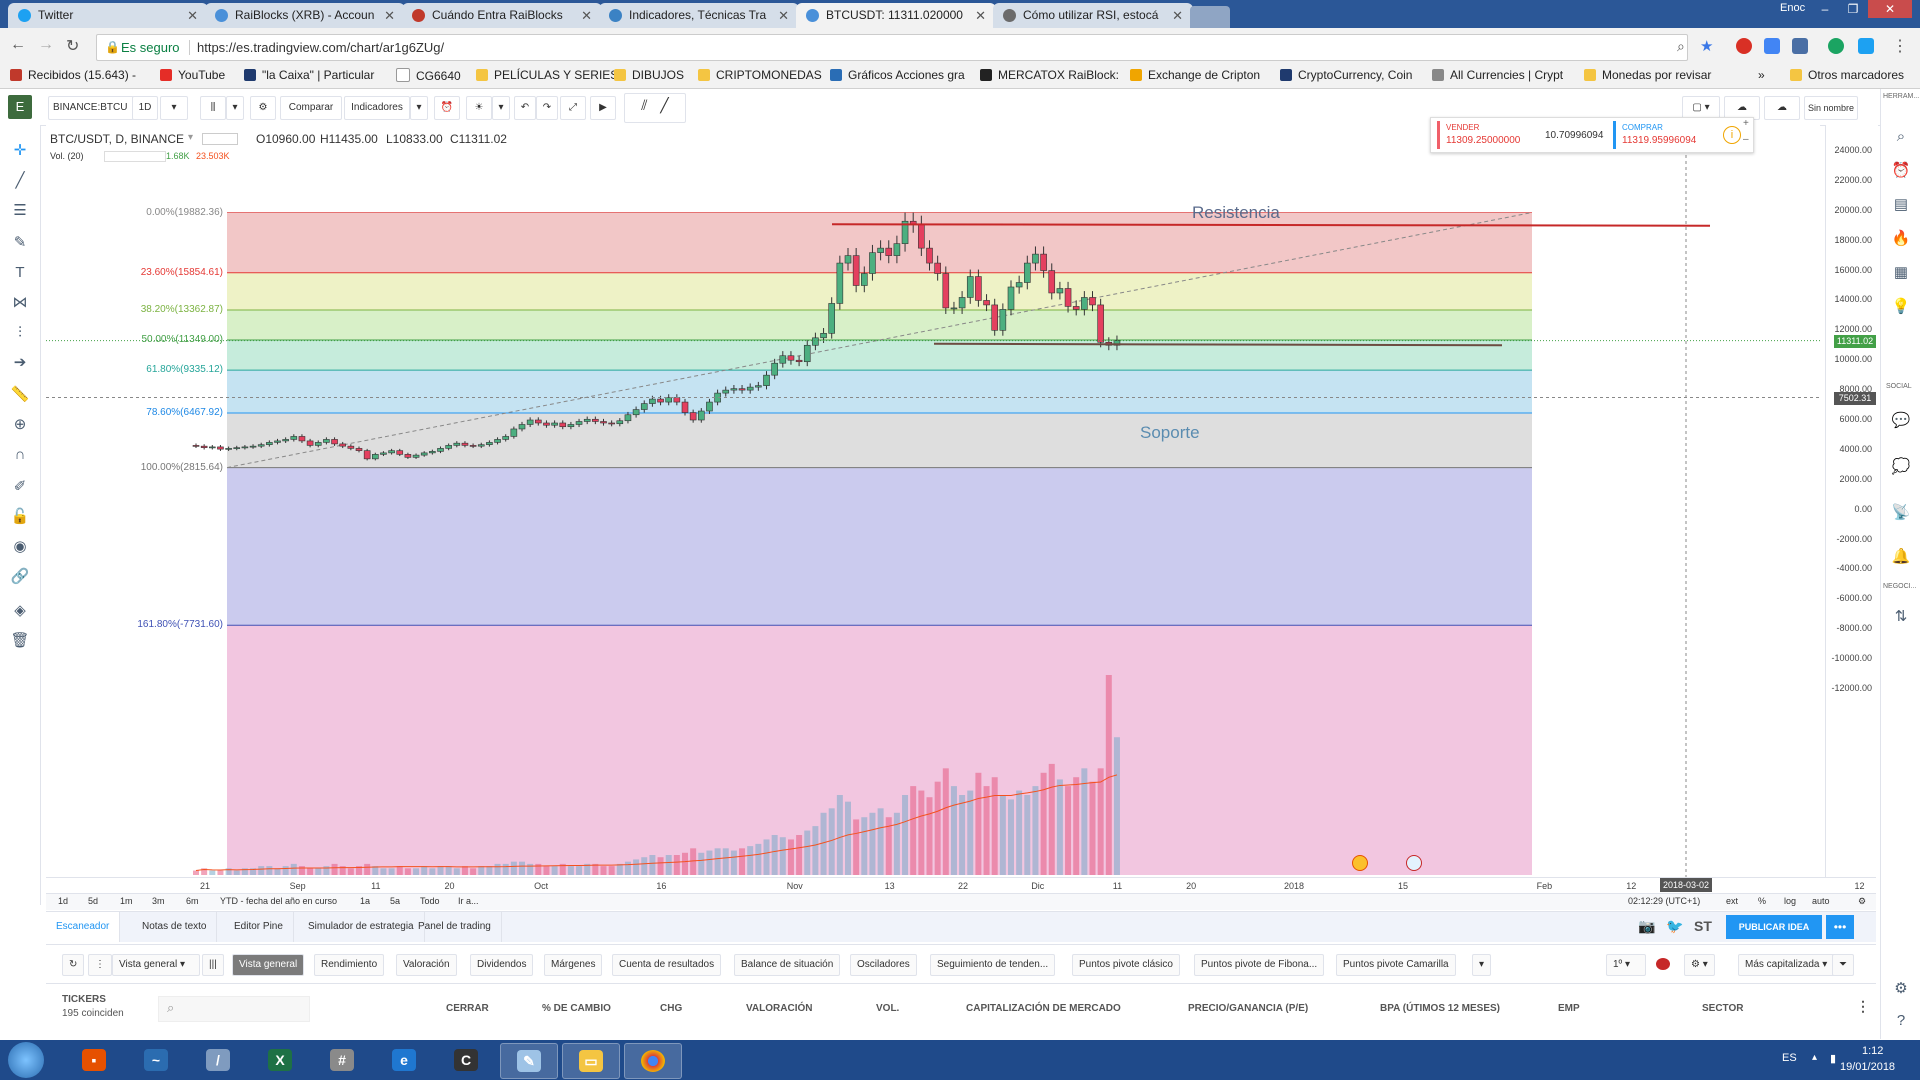 The width and height of the screenshot is (1920, 1080). Describe the element at coordinates (466, 1060) in the screenshot. I see `taskbar-app: C` at that location.